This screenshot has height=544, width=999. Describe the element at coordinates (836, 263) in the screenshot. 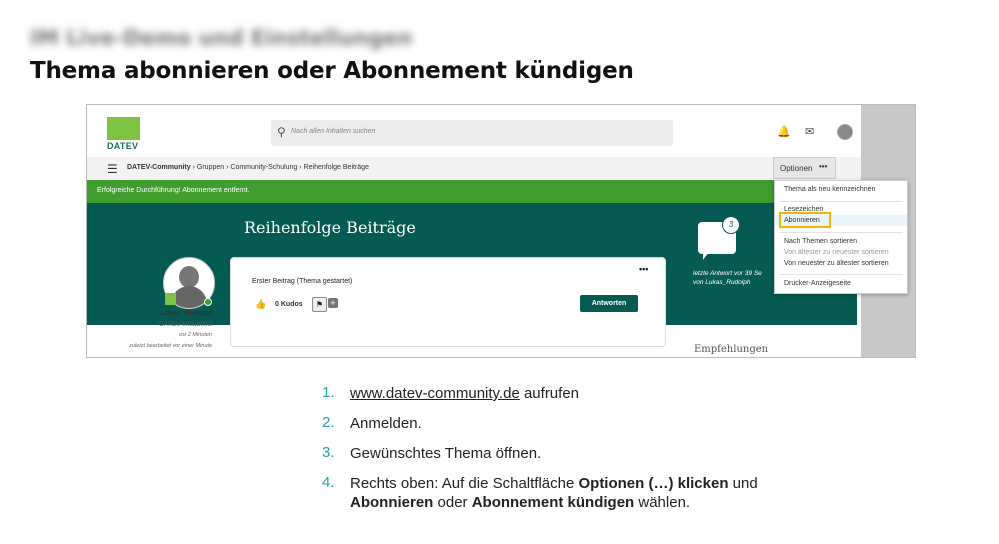

I see `menu-item-newest-oldest: Von neuester zu ältester sortieren` at that location.